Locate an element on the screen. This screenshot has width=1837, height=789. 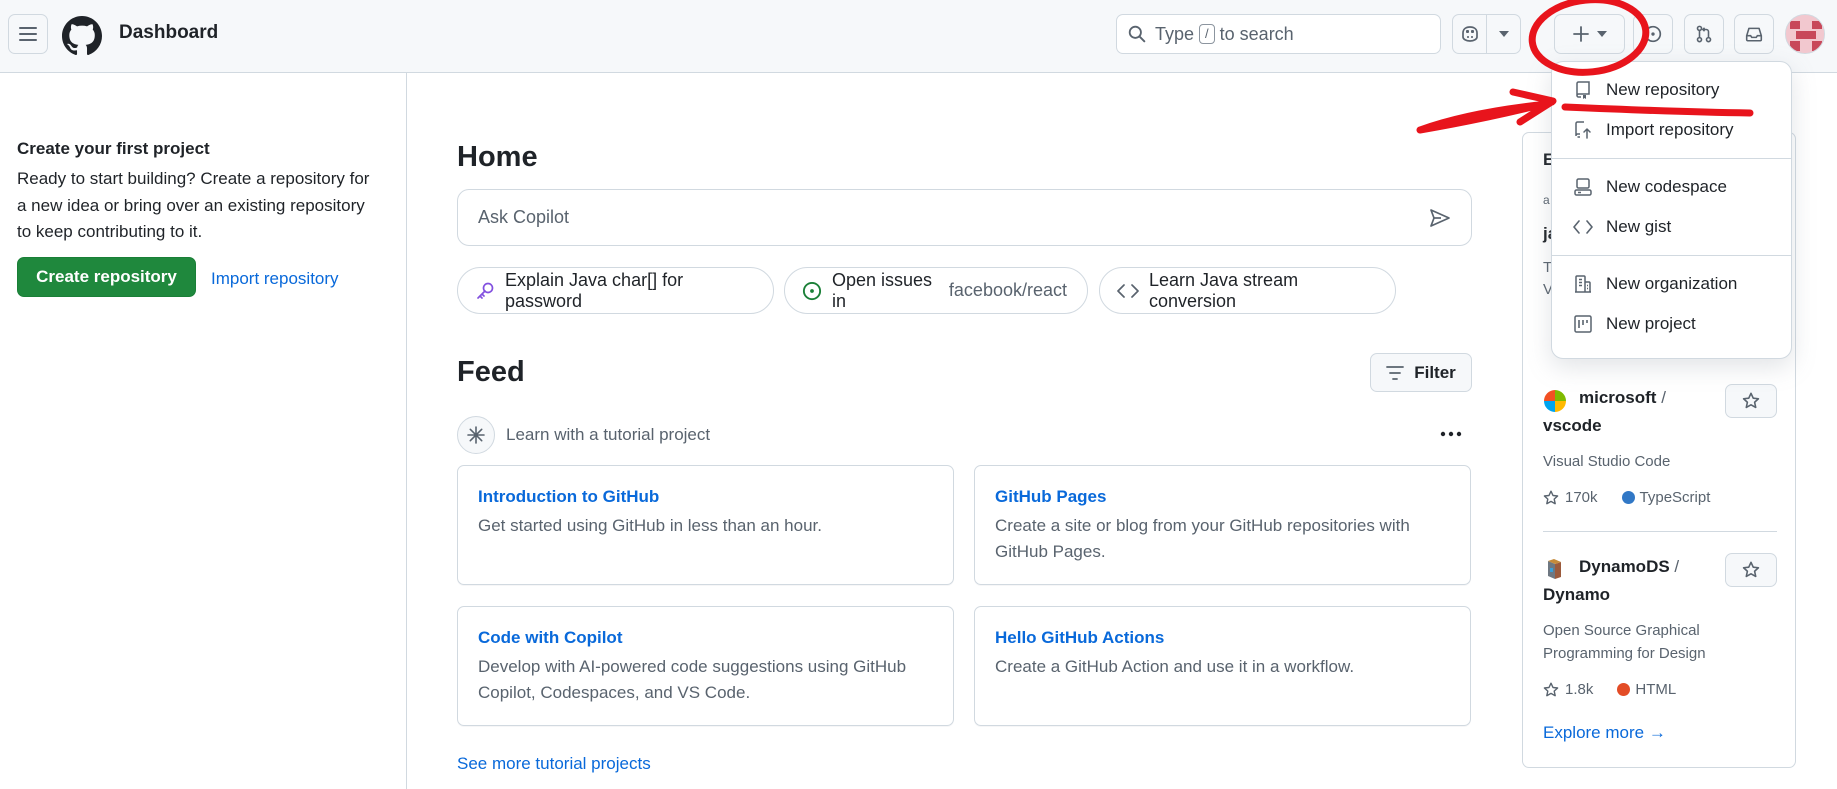
create-repository-button: Create repository is located at coordinates (106, 277).